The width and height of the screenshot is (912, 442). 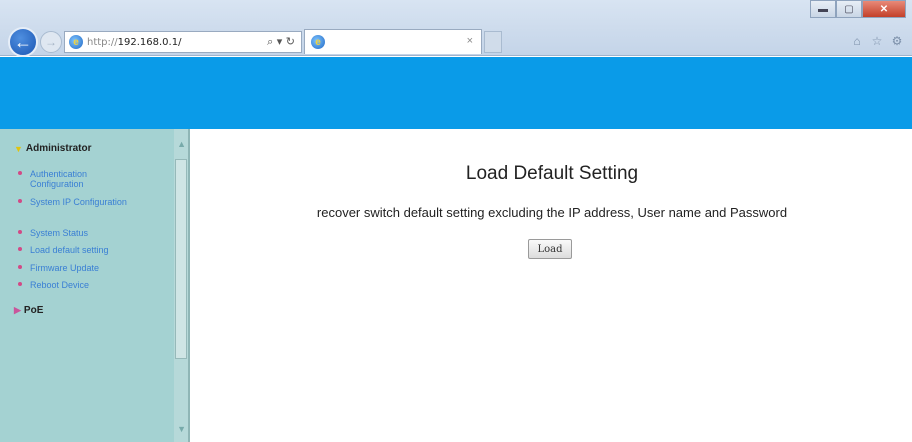 I want to click on favorites-icon: ☆, so click(x=877, y=41).